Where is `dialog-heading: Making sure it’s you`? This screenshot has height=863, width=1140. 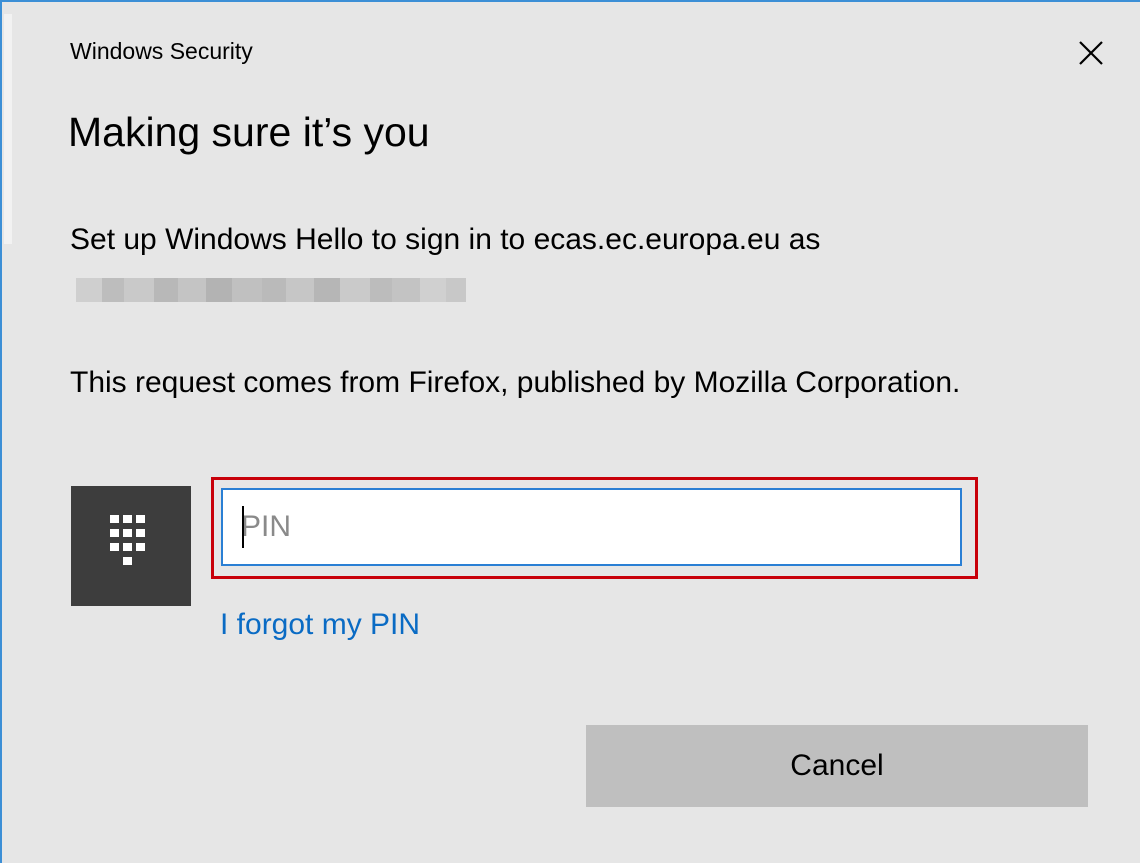 dialog-heading: Making sure it’s you is located at coordinates (249, 132).